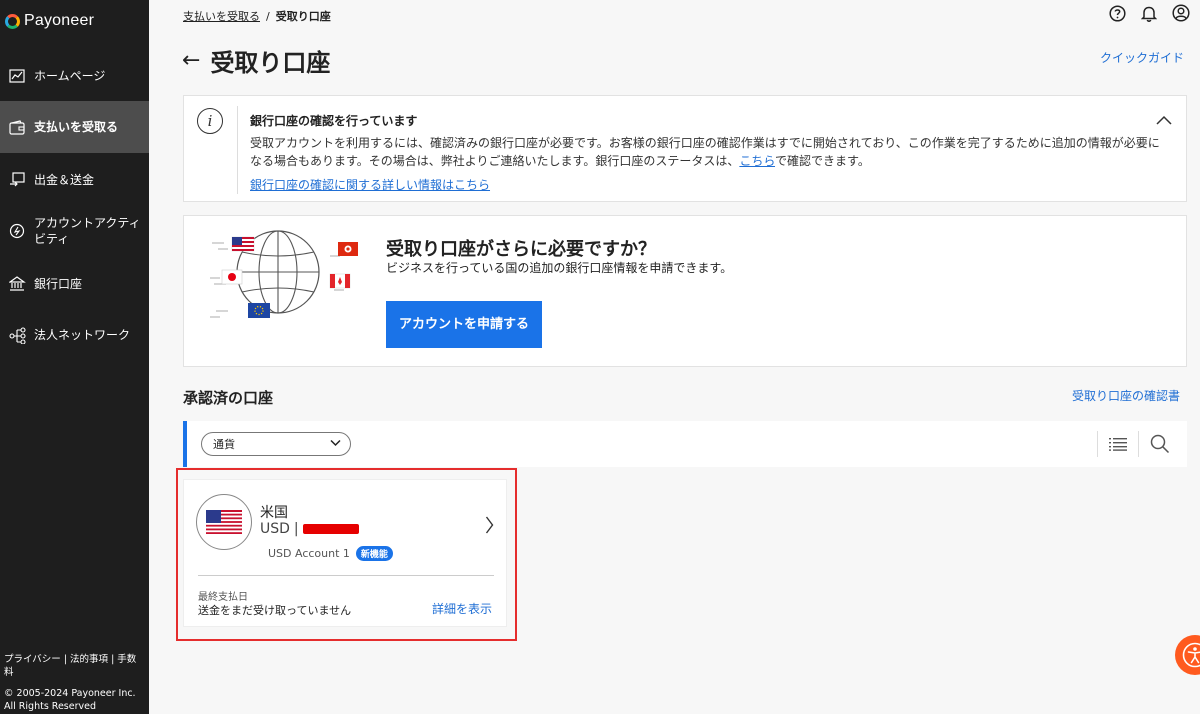  I want to click on sidebar-item-home: ホームページ, so click(74, 76).